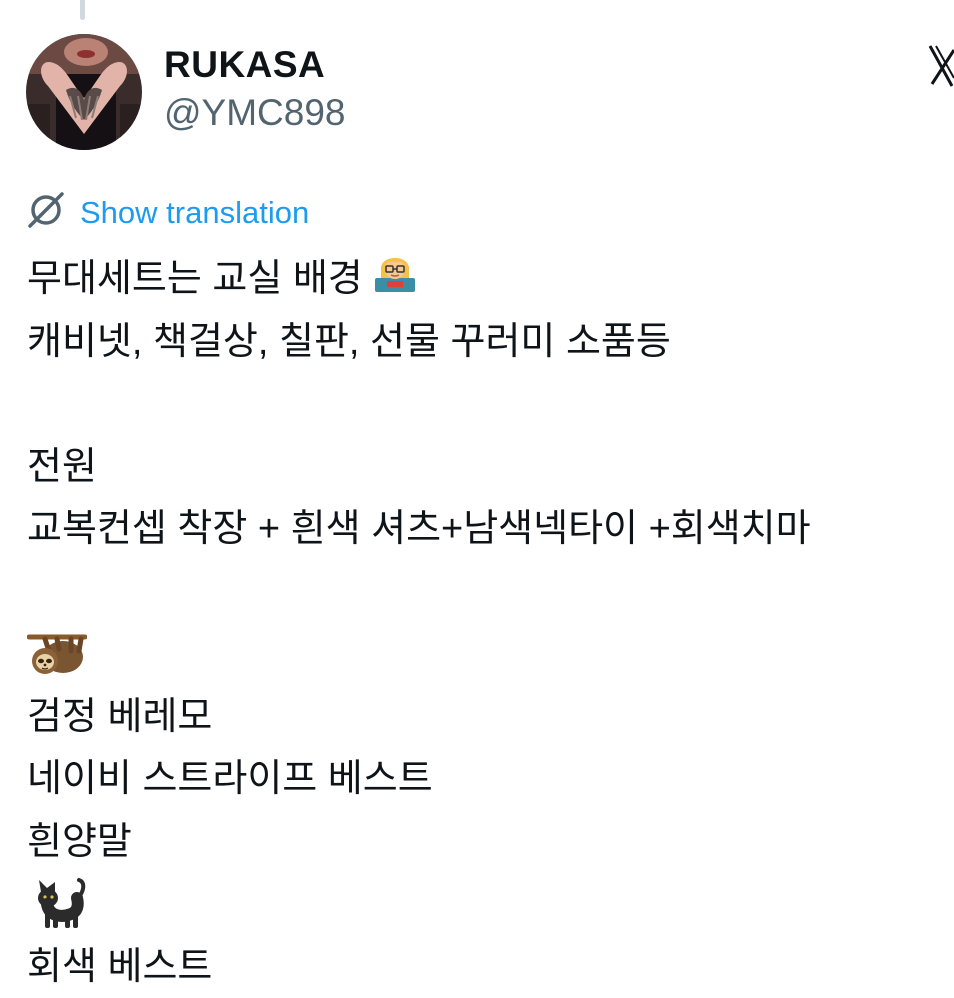  I want to click on tweet-line: 교복컨셉 착장 + 흰색 셔츠+남색넥타이 +회색치마, so click(484, 529).